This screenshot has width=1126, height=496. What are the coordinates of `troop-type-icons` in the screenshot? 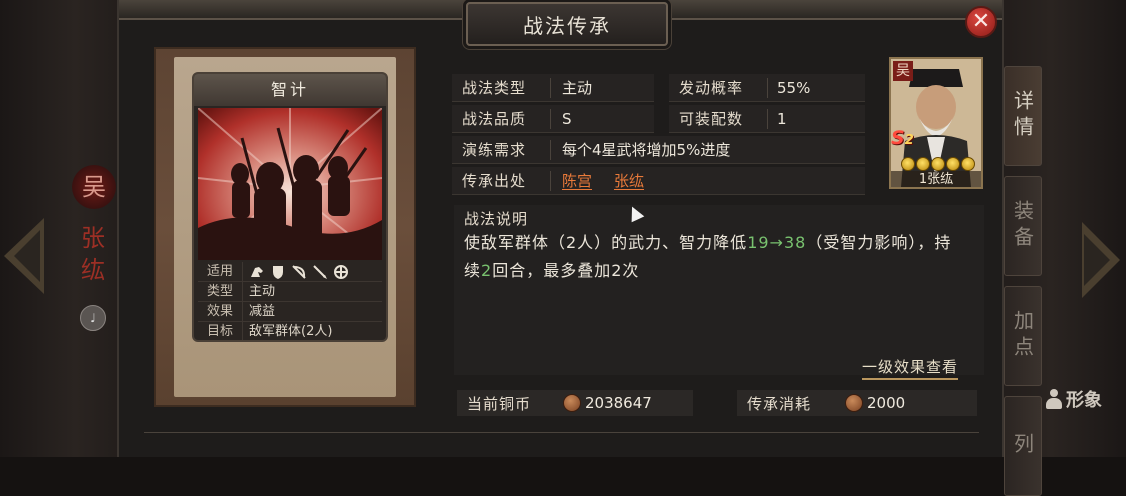 It's located at (296, 271).